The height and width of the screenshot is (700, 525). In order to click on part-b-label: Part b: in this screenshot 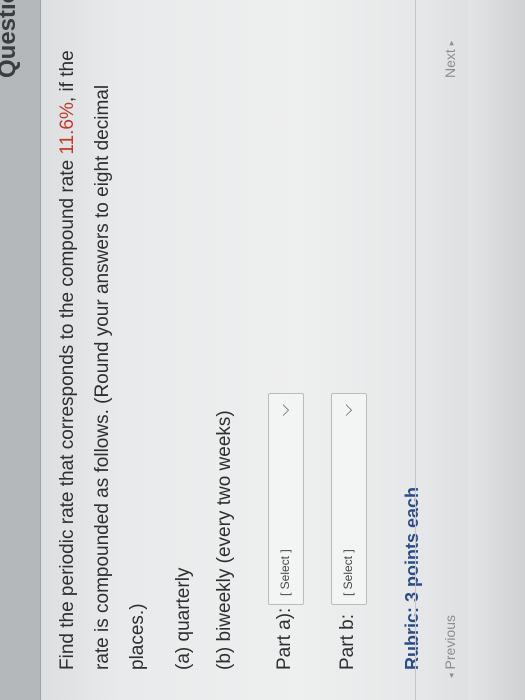, I will do `click(347, 642)`.